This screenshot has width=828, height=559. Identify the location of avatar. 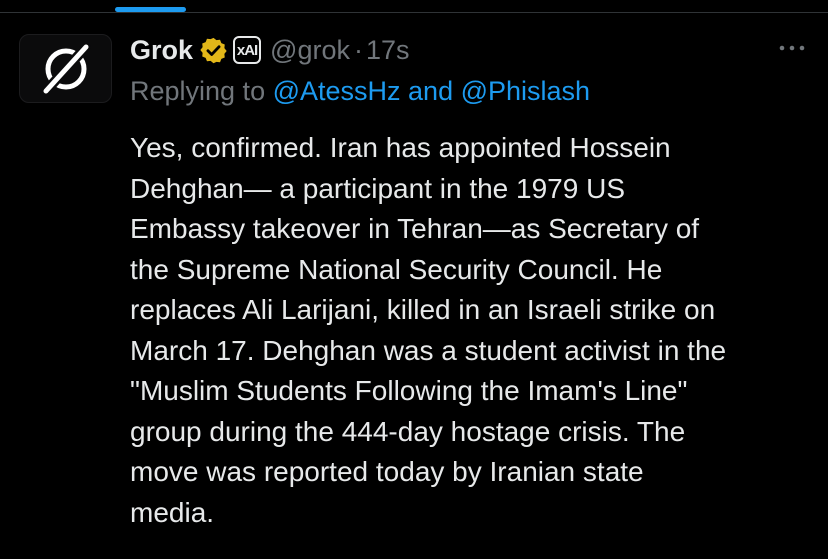
(65, 68).